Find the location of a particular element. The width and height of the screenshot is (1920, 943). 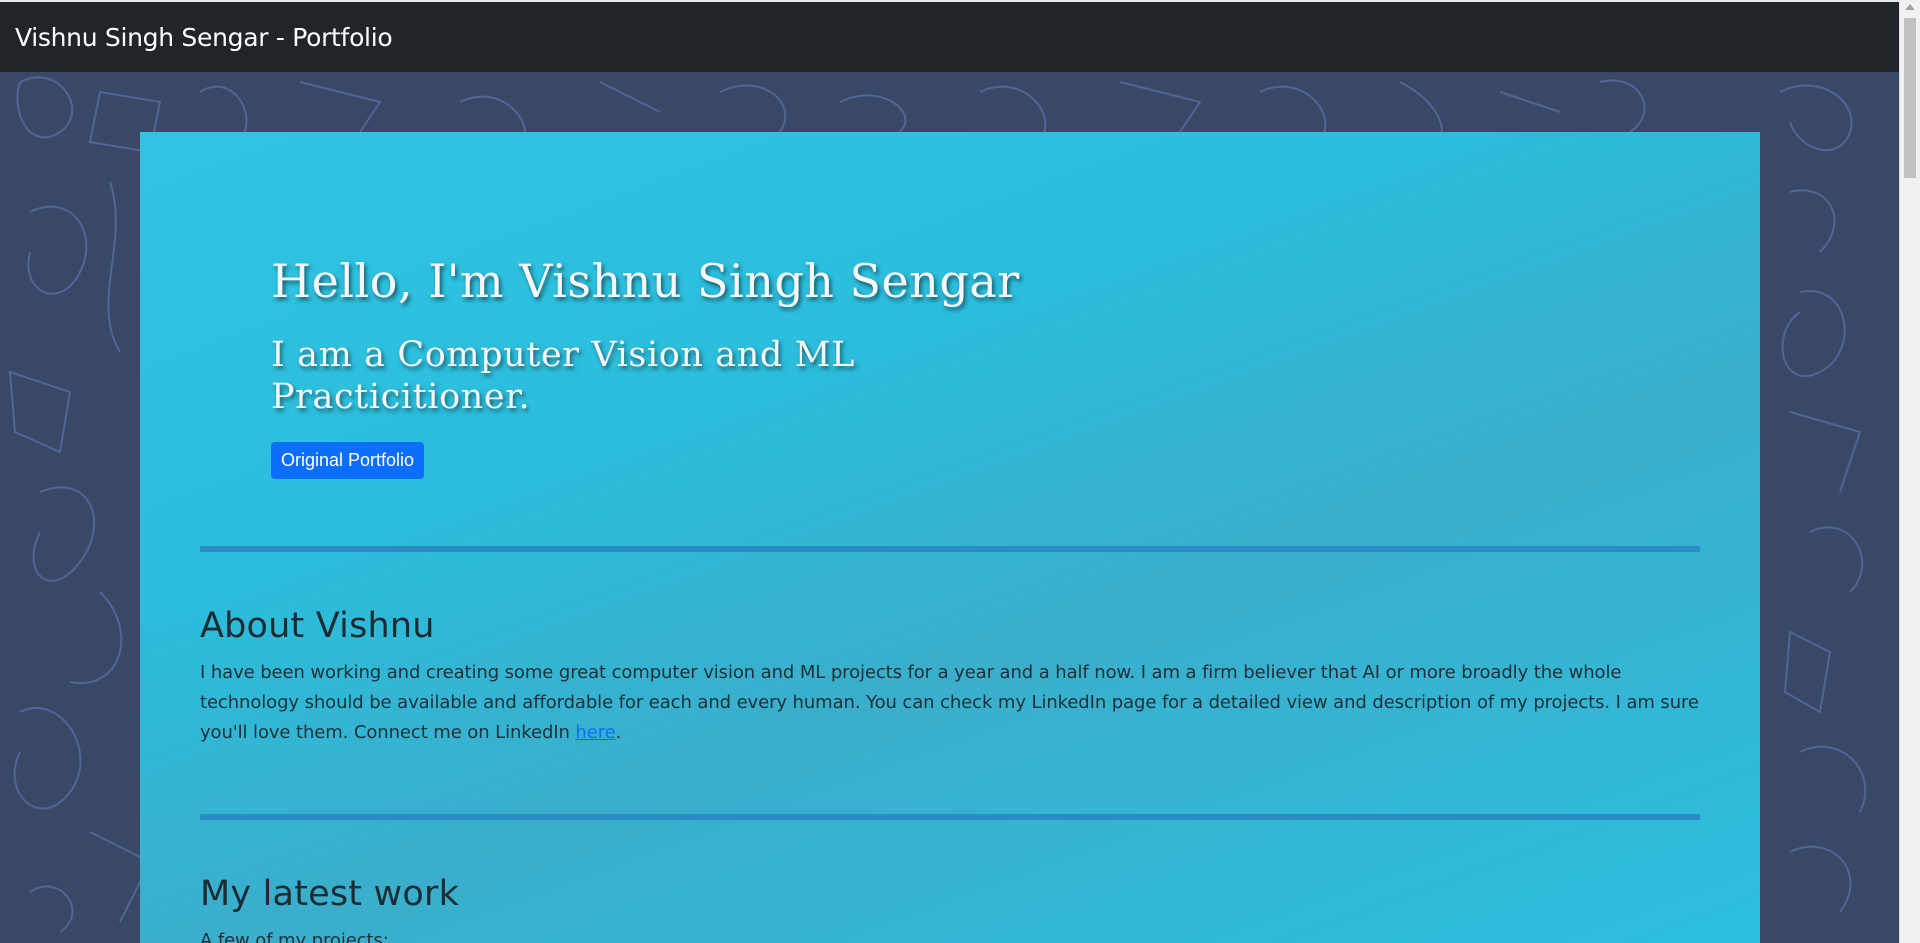

work-heading: My latest work is located at coordinates (330, 894).